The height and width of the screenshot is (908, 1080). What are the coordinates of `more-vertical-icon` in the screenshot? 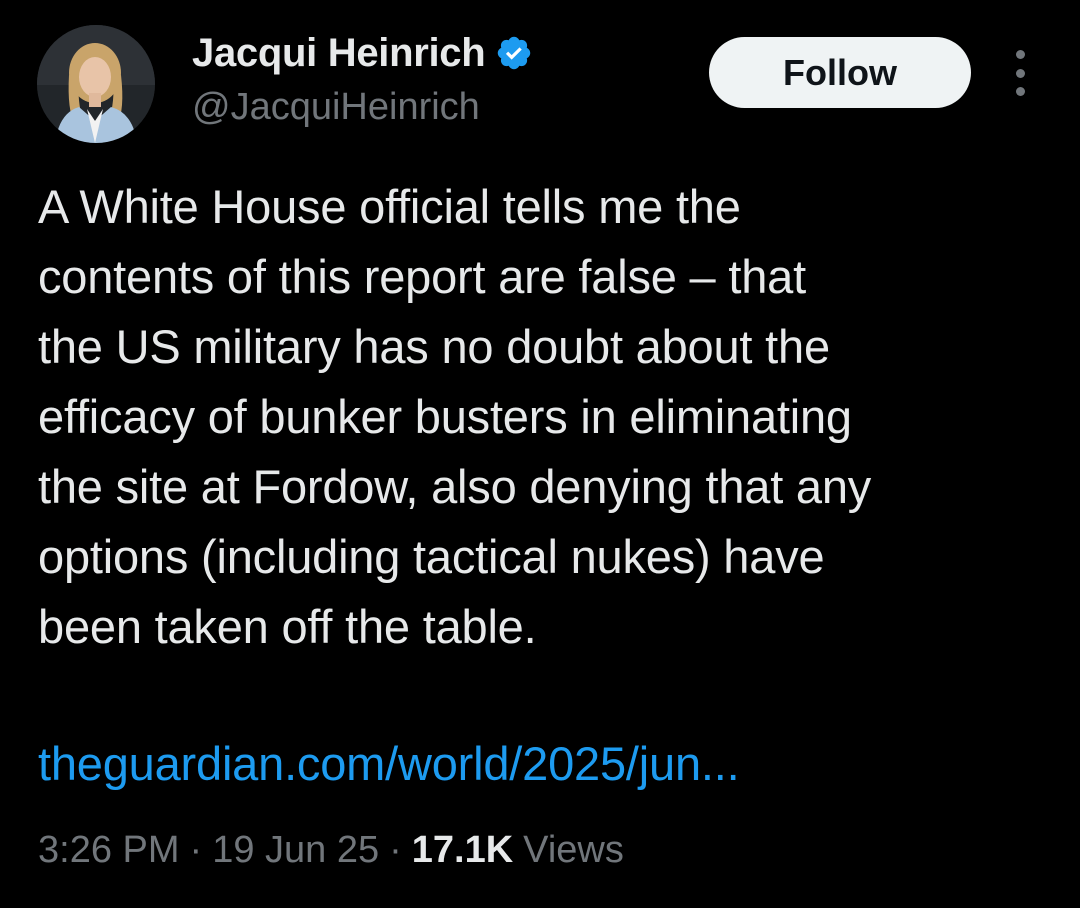 It's located at (1020, 73).